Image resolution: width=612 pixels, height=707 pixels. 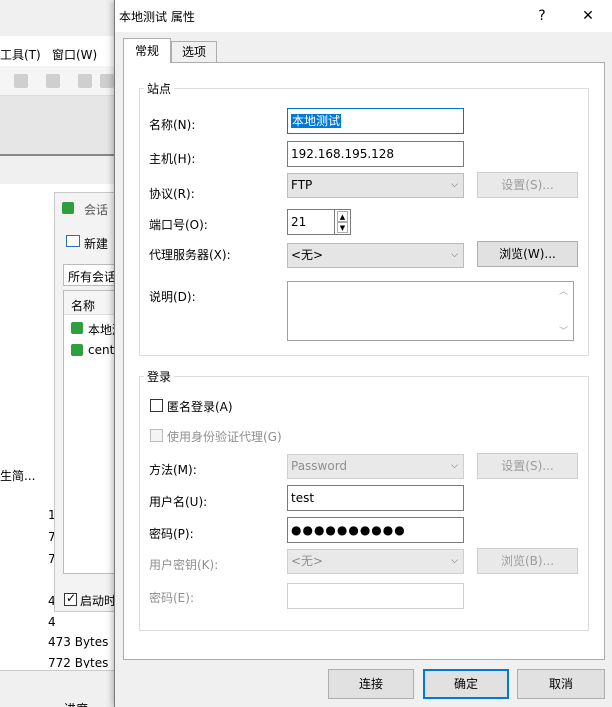 What do you see at coordinates (307, 255) in the screenshot?
I see `proxy-value: <无>` at bounding box center [307, 255].